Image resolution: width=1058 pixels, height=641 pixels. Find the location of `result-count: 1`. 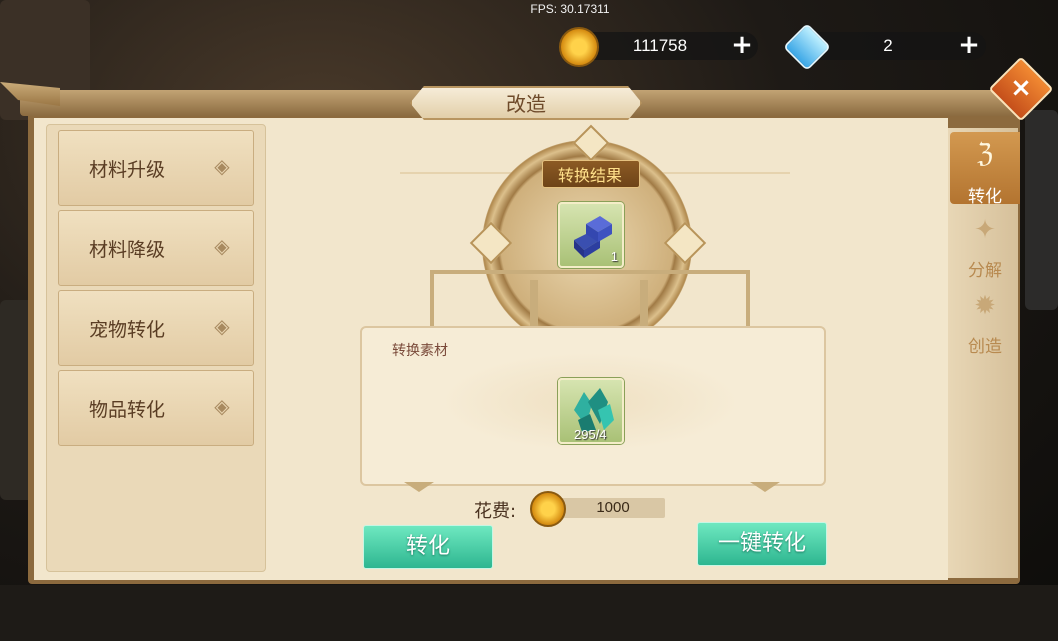

result-count: 1 is located at coordinates (614, 256).